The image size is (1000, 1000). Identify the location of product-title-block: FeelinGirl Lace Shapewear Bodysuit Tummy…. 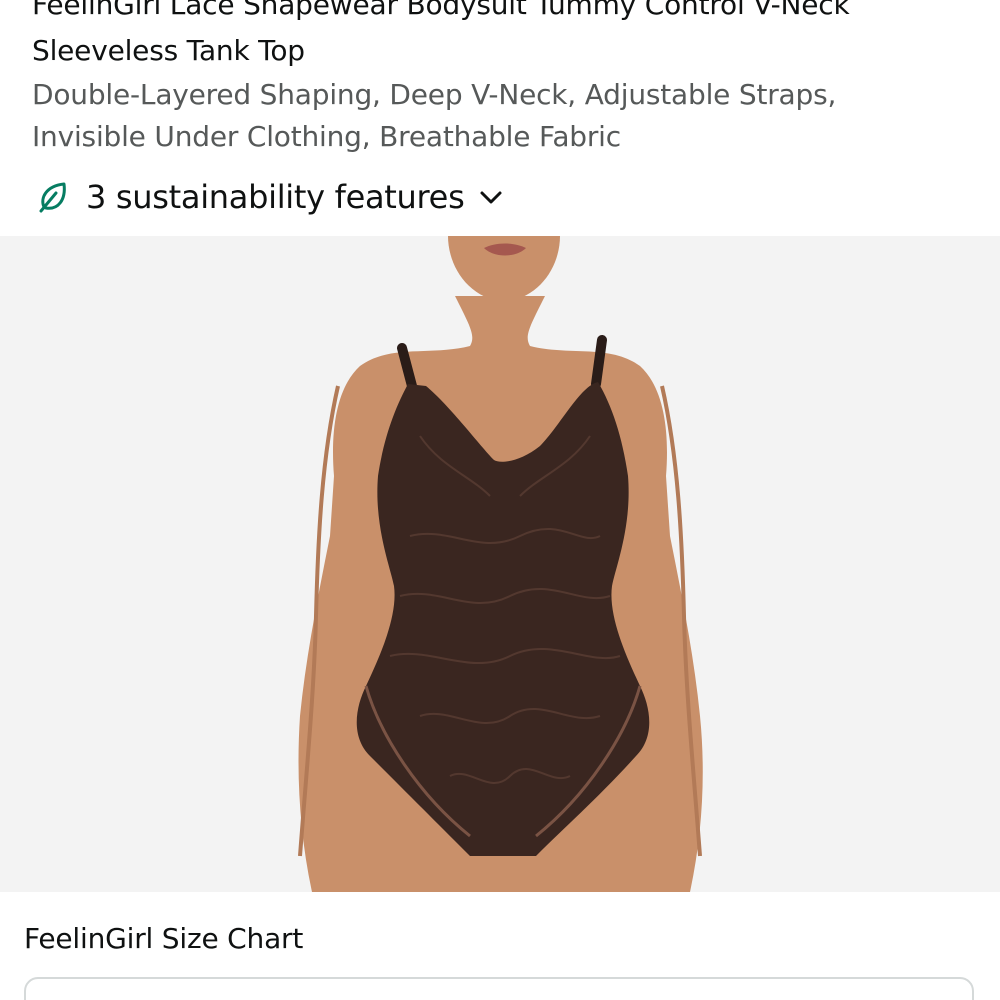
(502, 79).